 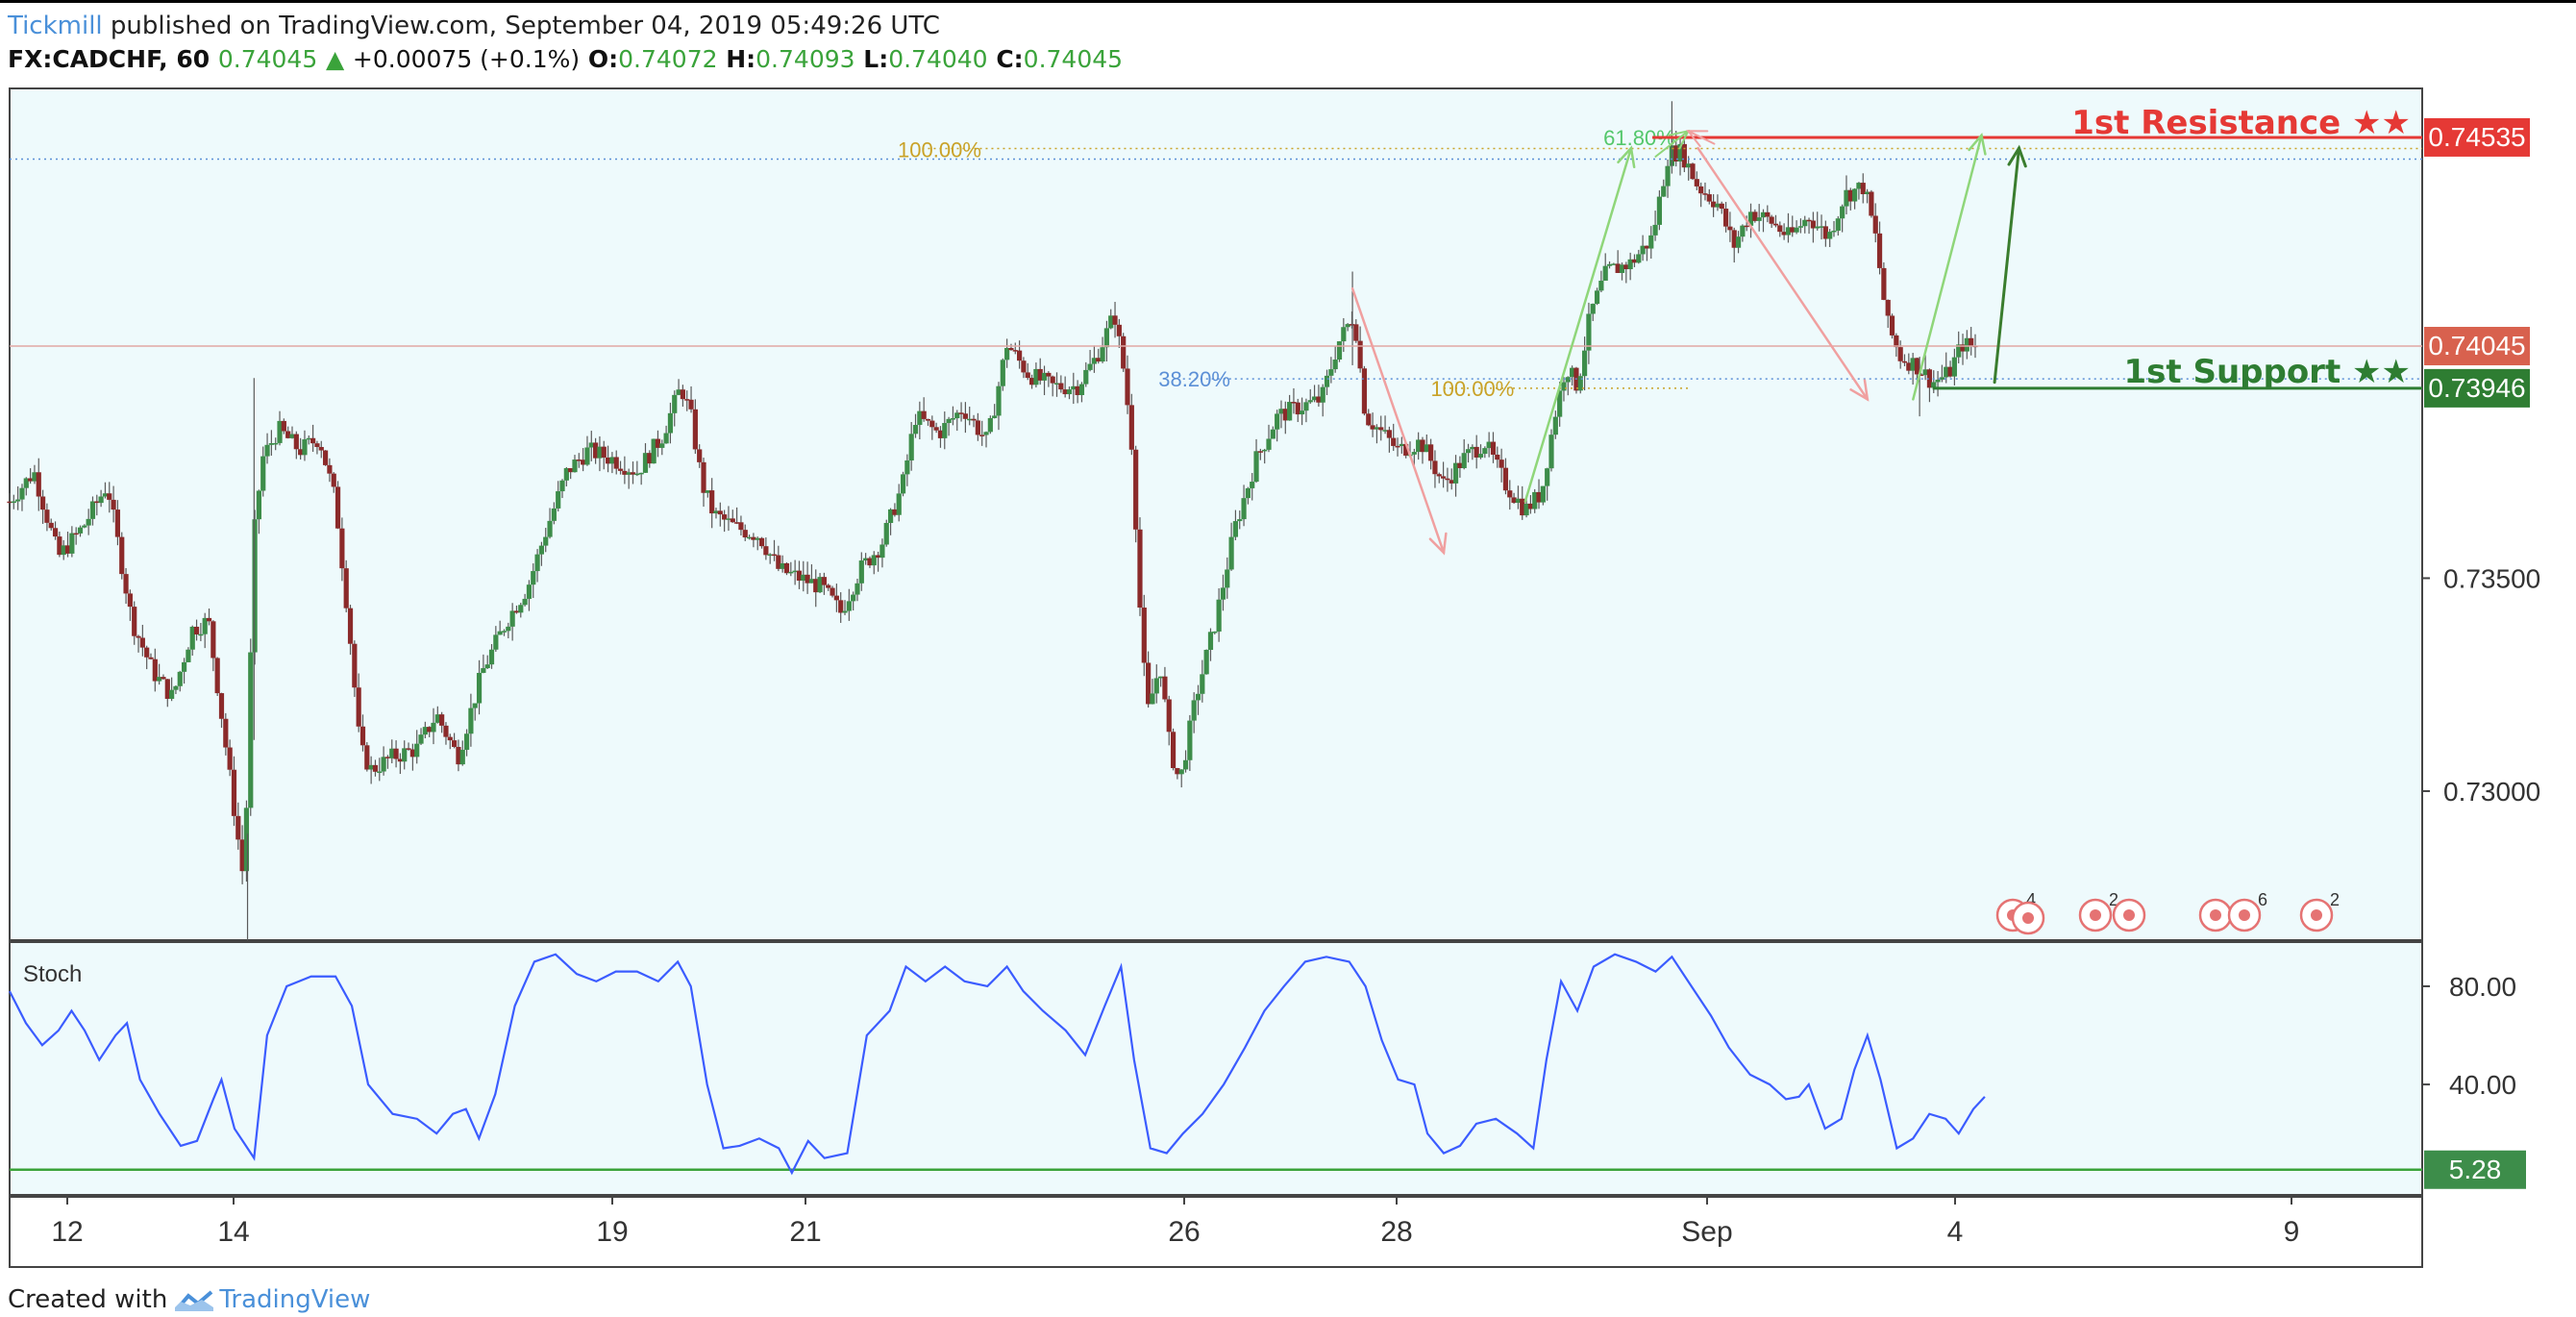 What do you see at coordinates (2215, 915) in the screenshot?
I see `event-icon-ch-b` at bounding box center [2215, 915].